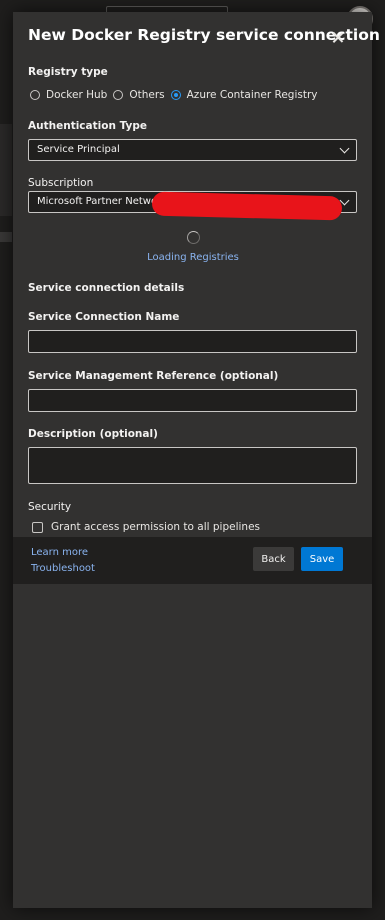 The width and height of the screenshot is (385, 920). What do you see at coordinates (247, 206) in the screenshot?
I see `redaction-mark` at bounding box center [247, 206].